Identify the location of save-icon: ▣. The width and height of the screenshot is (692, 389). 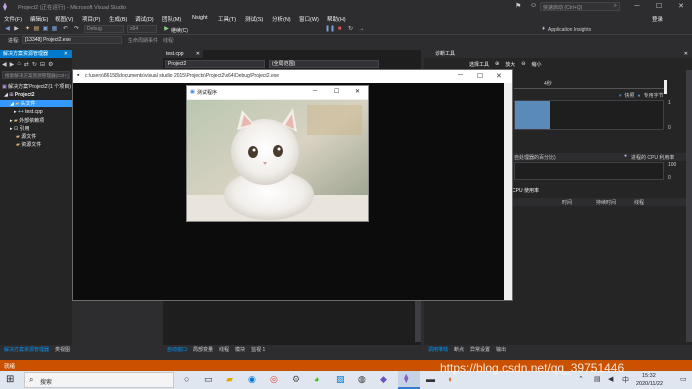
(45, 29).